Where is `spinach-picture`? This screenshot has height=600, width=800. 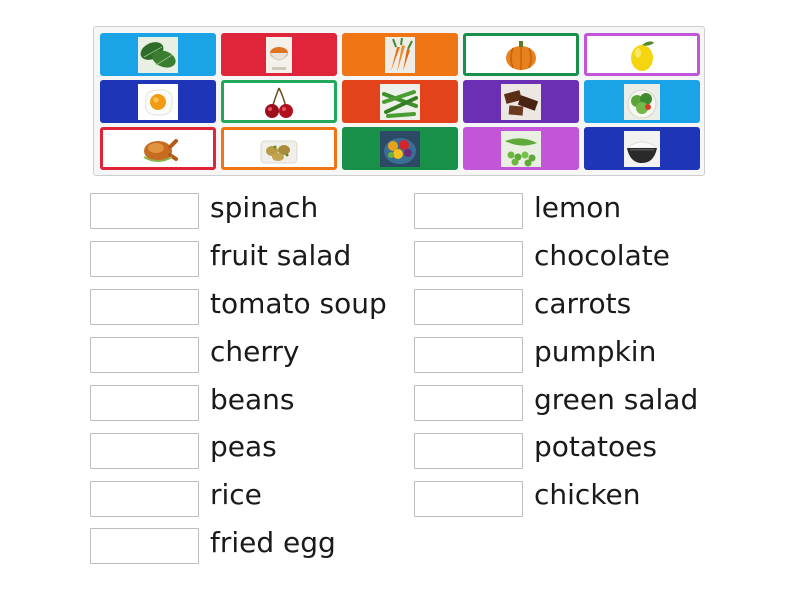 spinach-picture is located at coordinates (158, 54).